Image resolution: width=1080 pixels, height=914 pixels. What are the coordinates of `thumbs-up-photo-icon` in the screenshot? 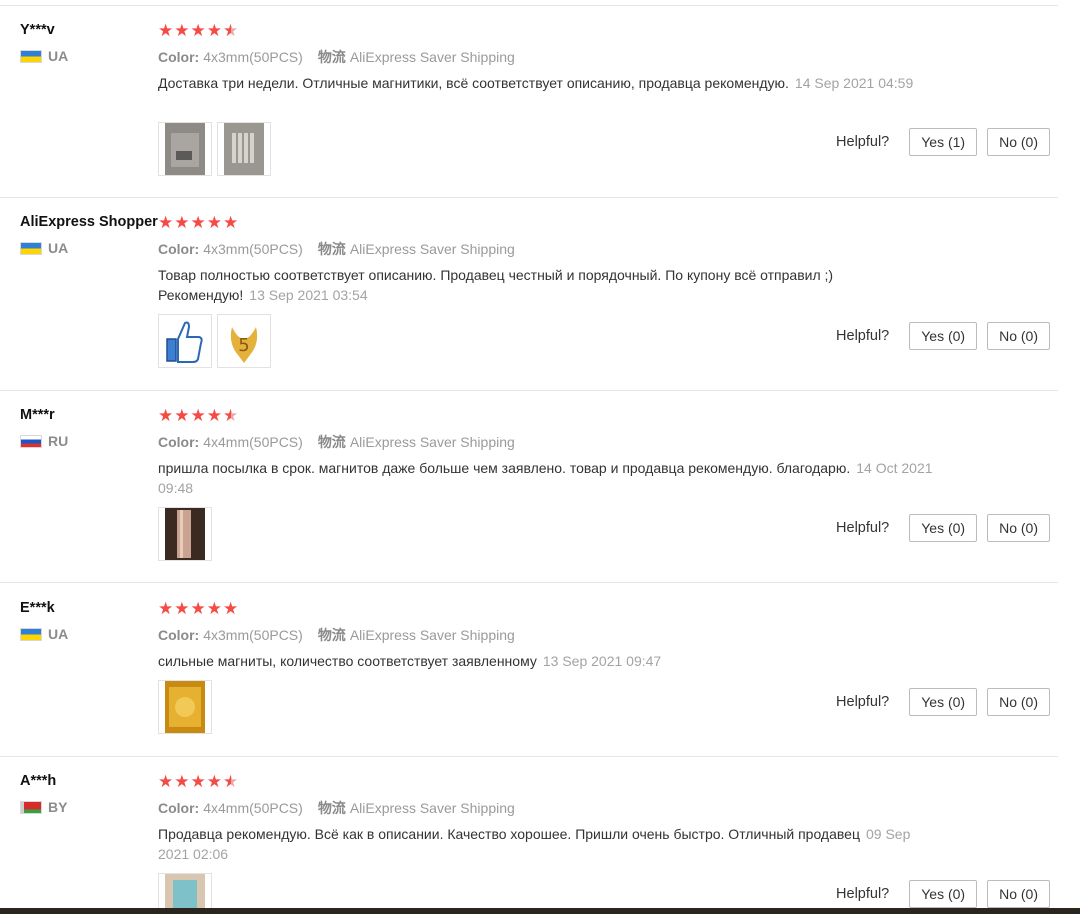 It's located at (184, 342).